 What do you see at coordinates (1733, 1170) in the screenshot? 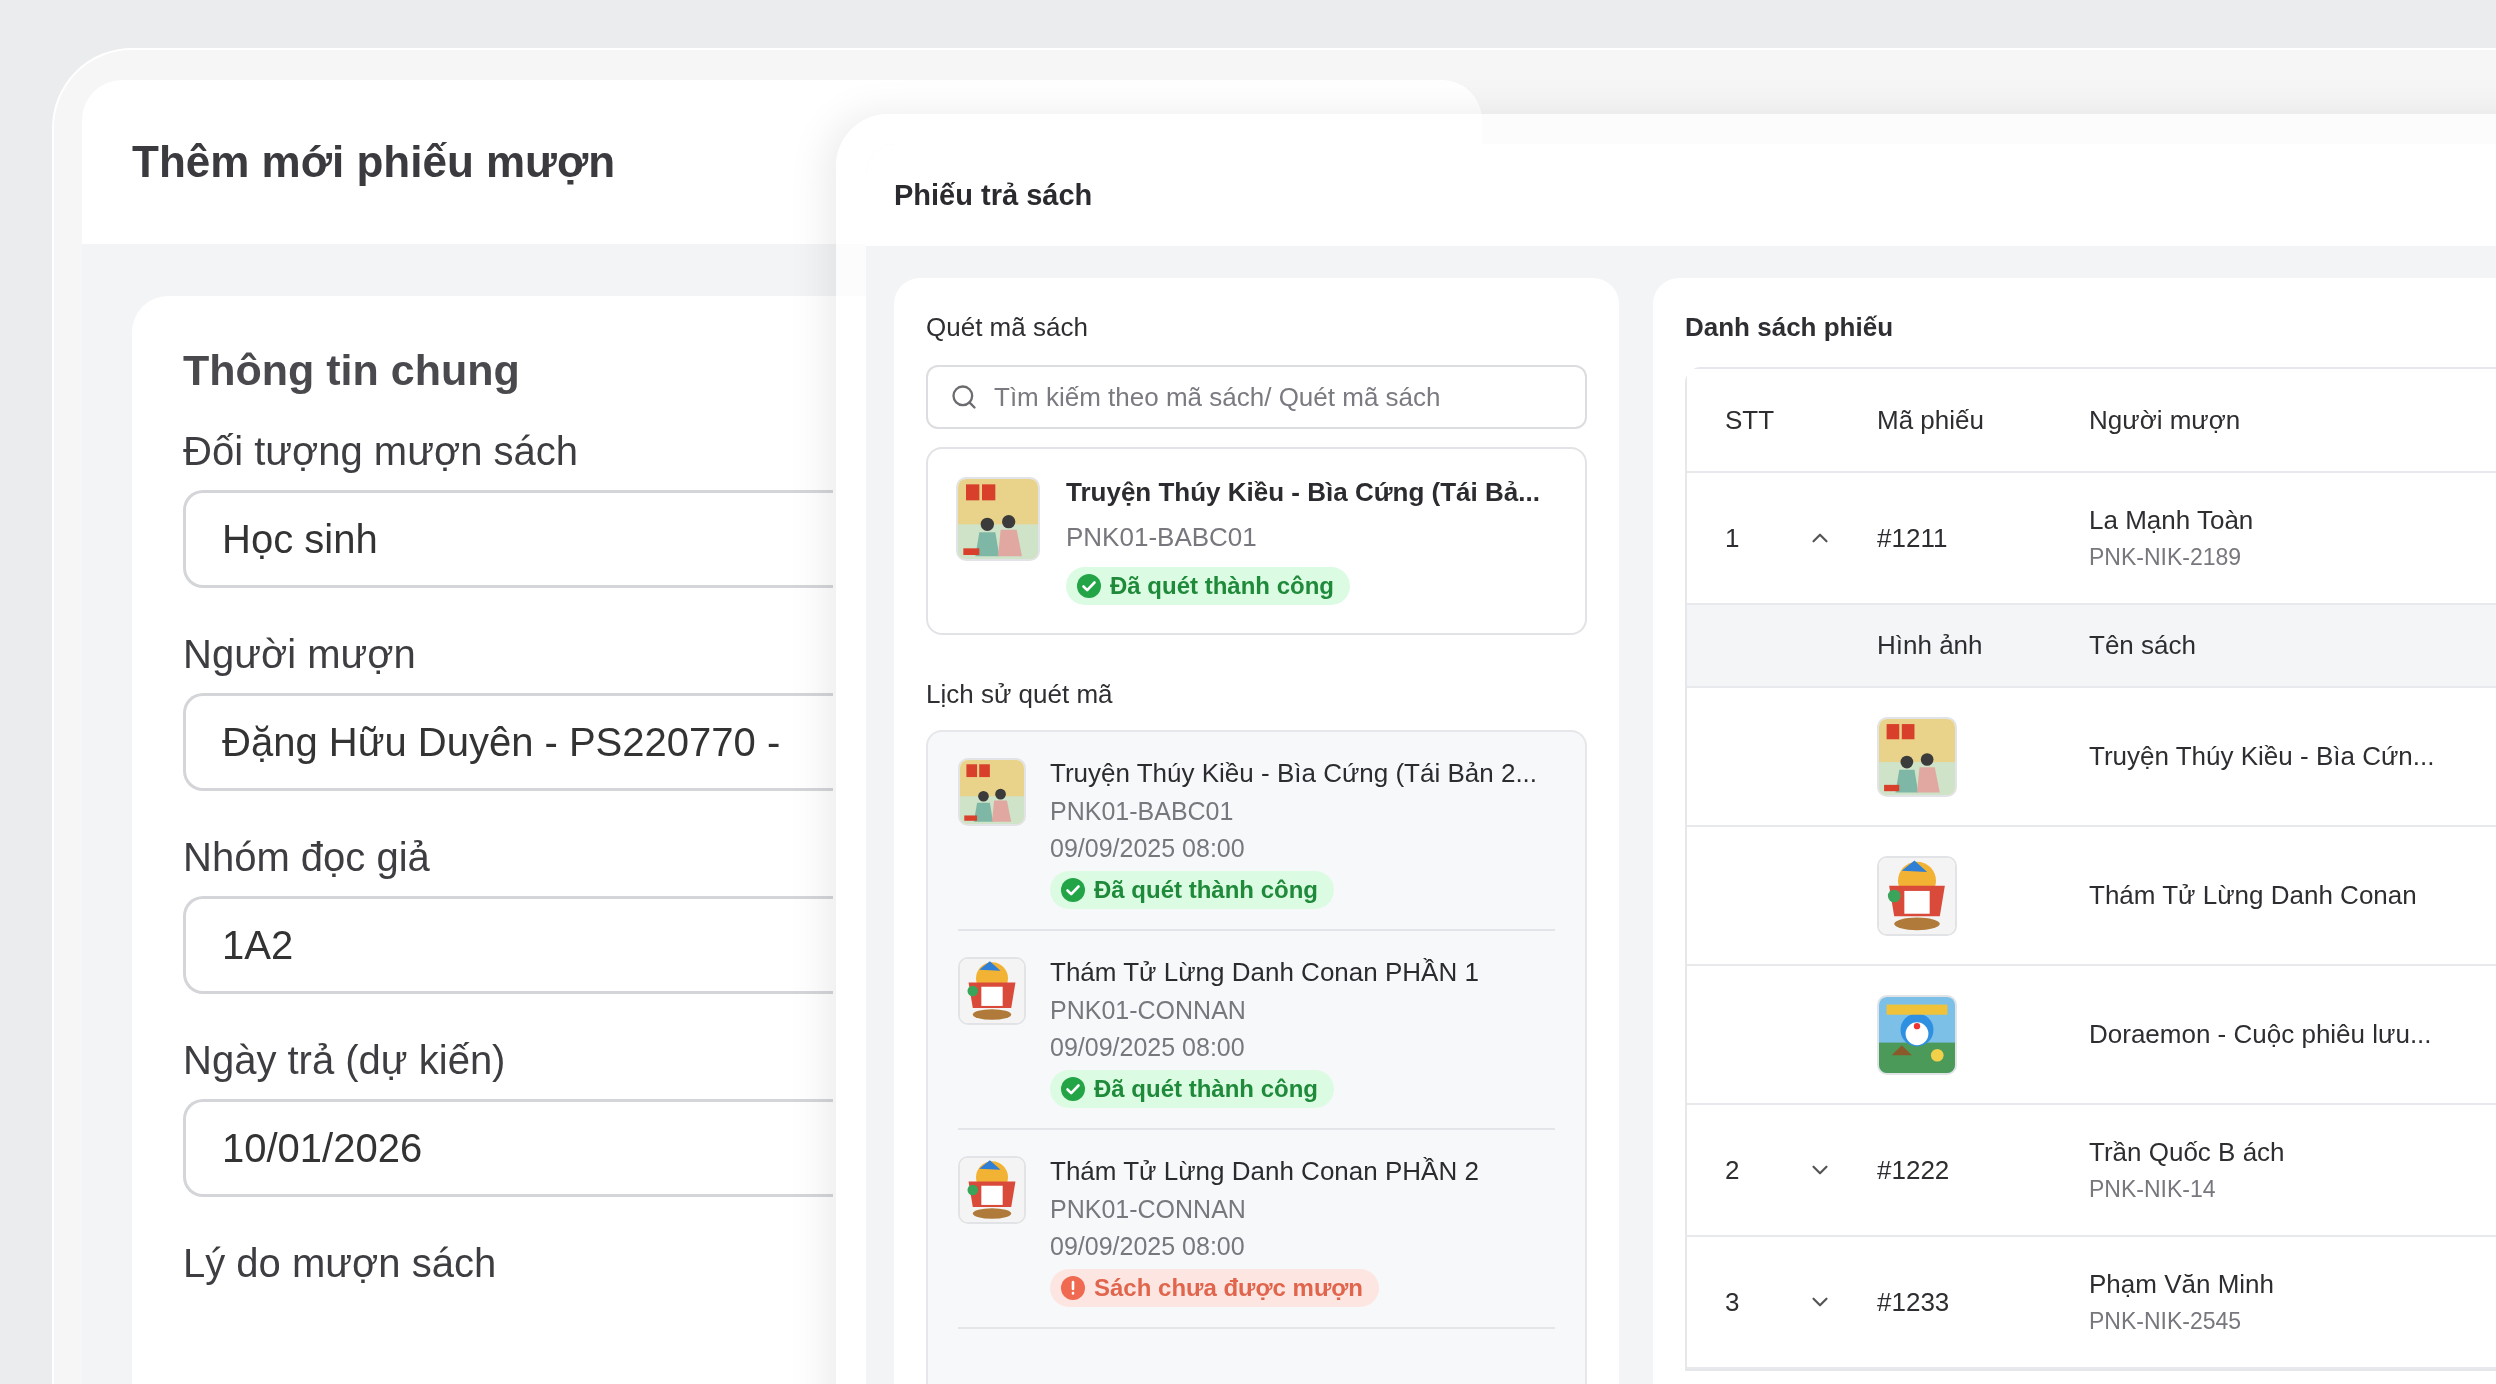
I see `table-cell-text: 2` at bounding box center [1733, 1170].